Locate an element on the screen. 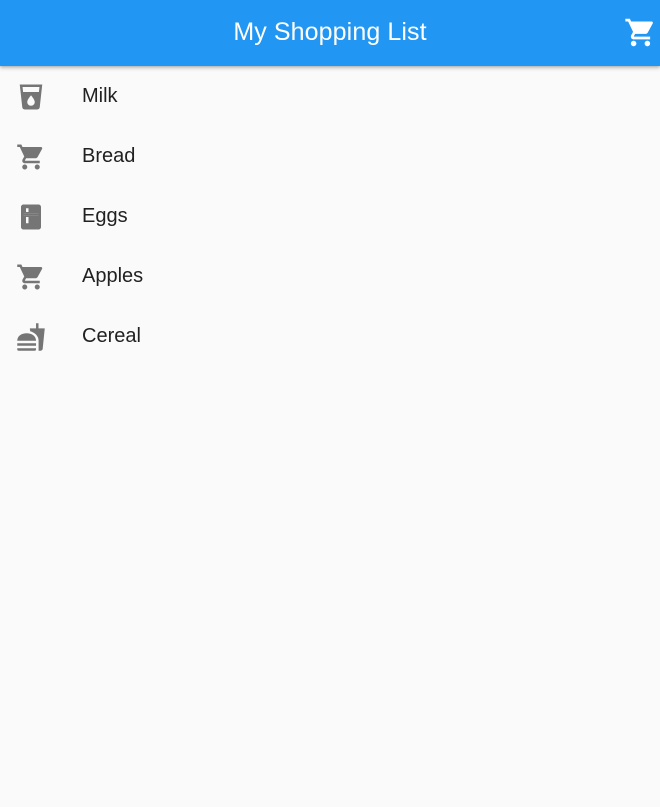 Image resolution: width=660 pixels, height=807 pixels. local-drink-icon is located at coordinates (31, 97).